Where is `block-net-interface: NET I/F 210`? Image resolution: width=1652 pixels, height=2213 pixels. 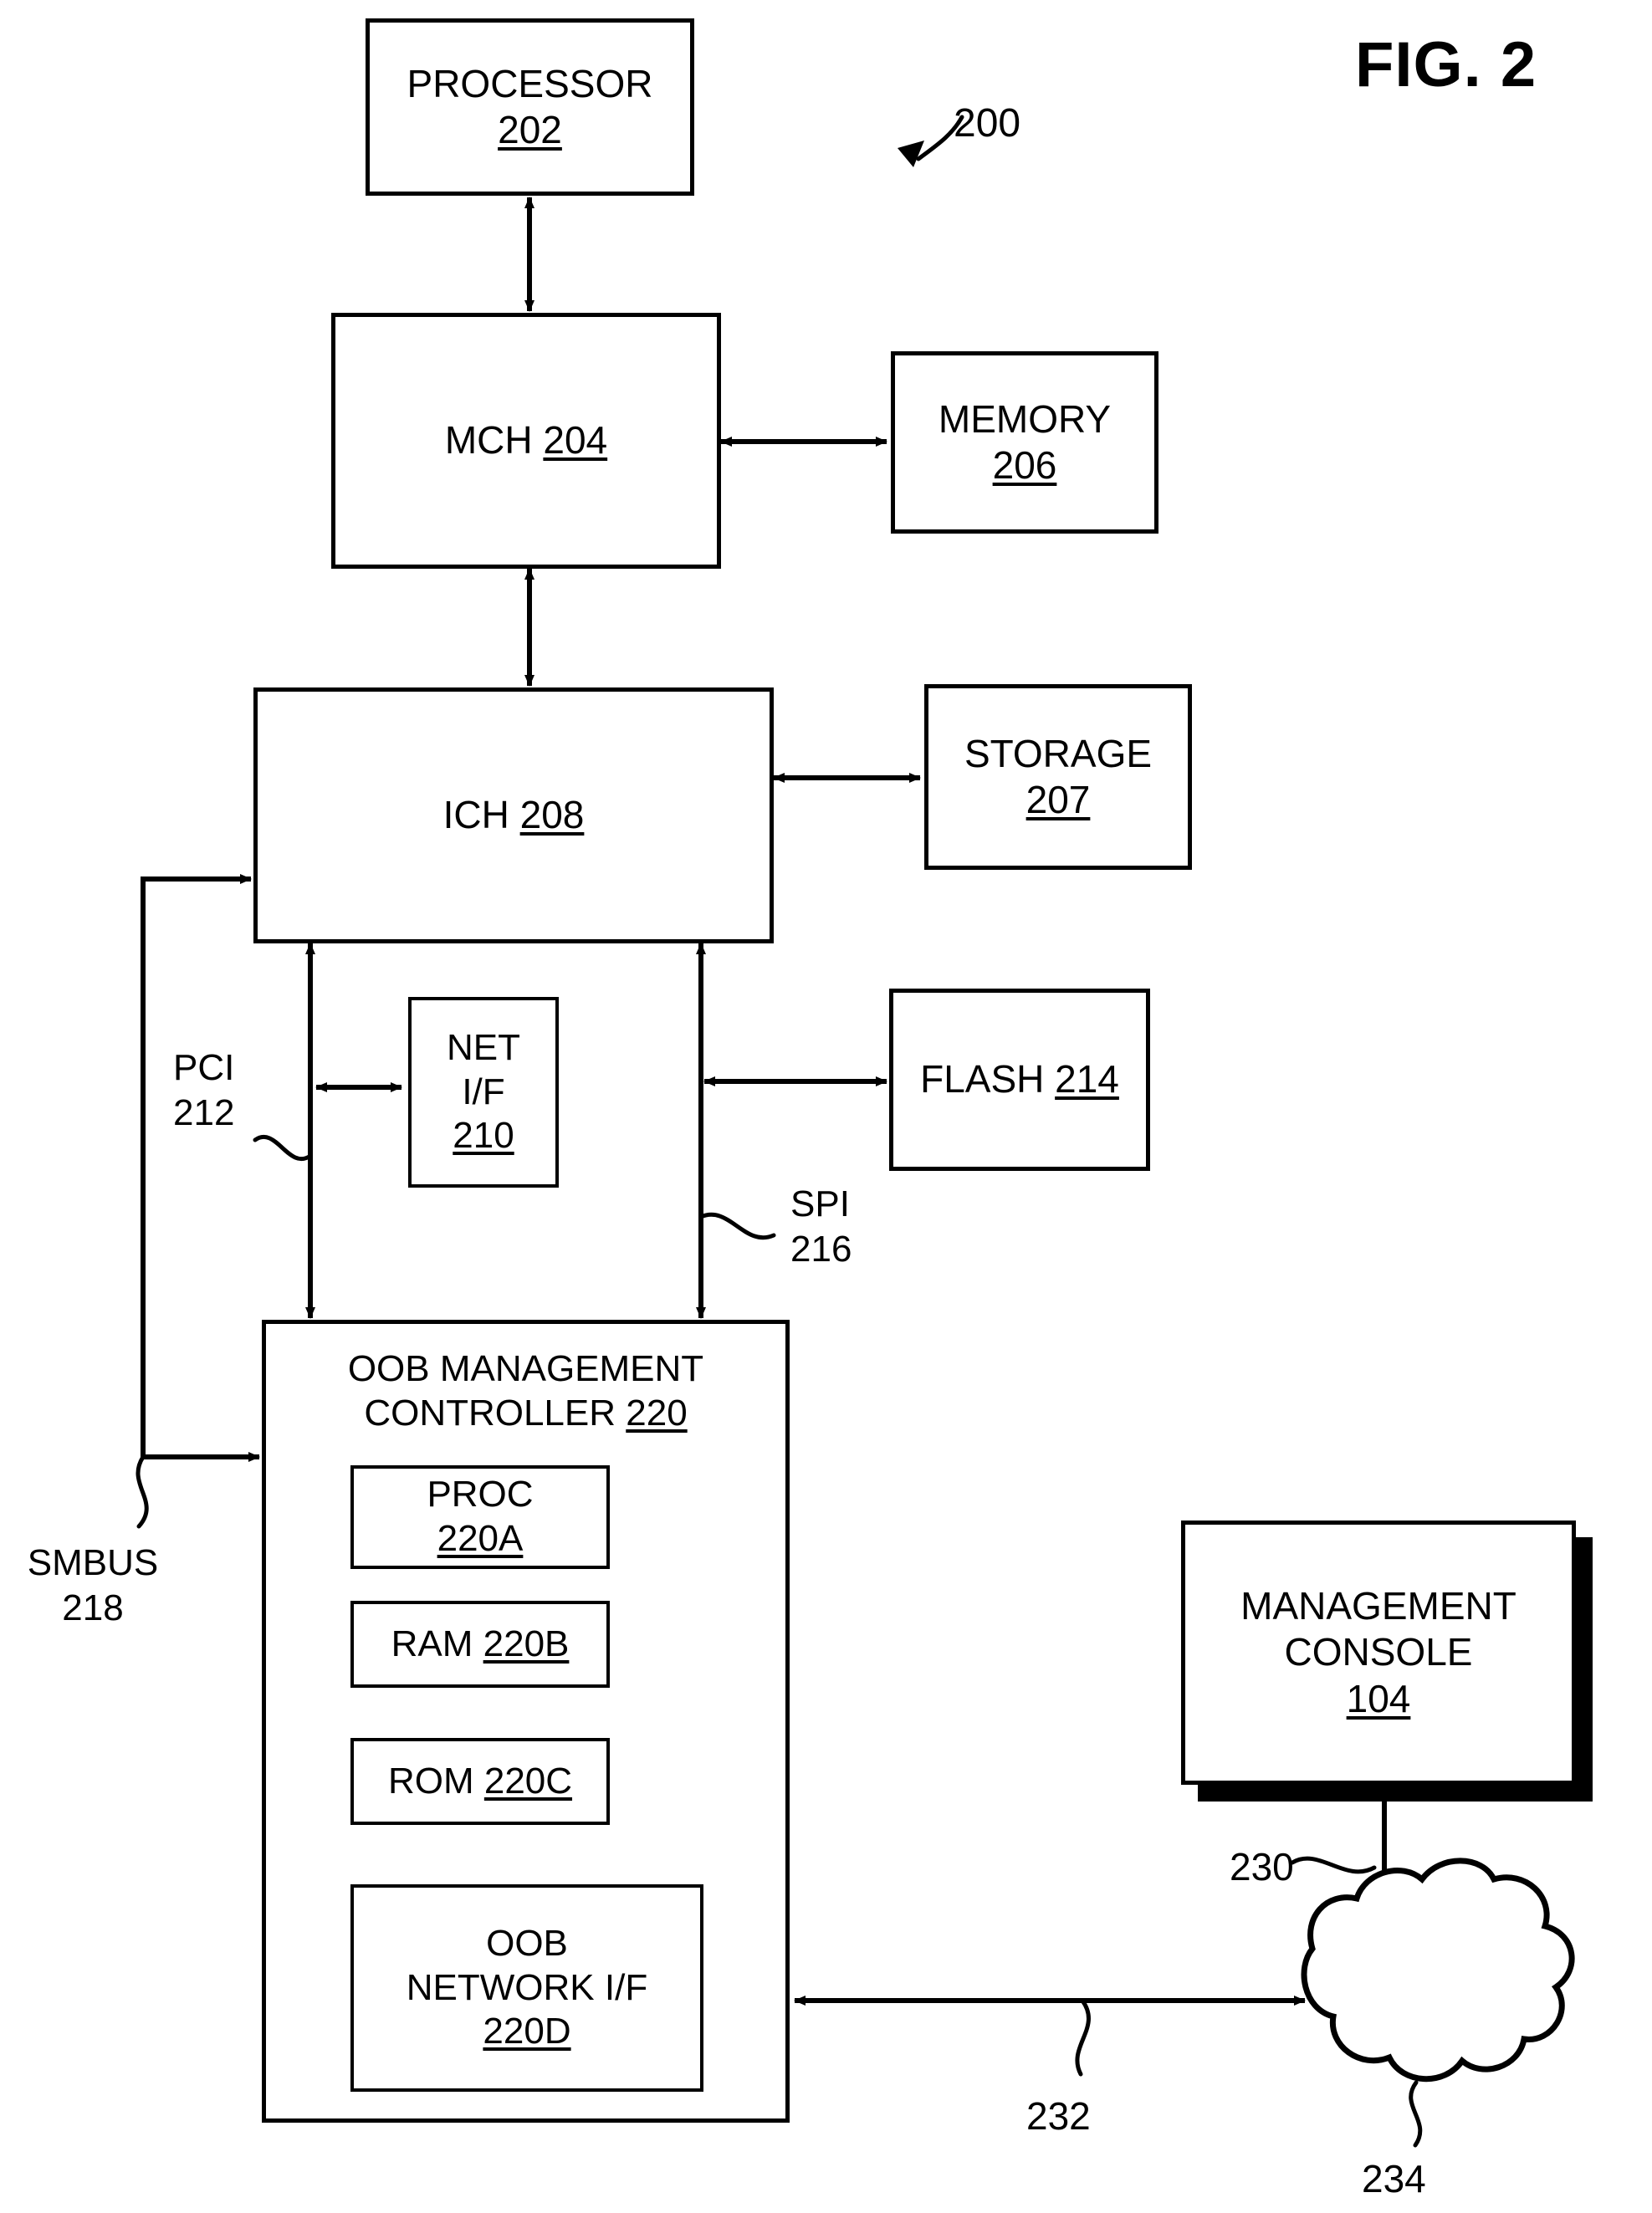
block-net-interface: NET I/F 210 is located at coordinates (484, 1092).